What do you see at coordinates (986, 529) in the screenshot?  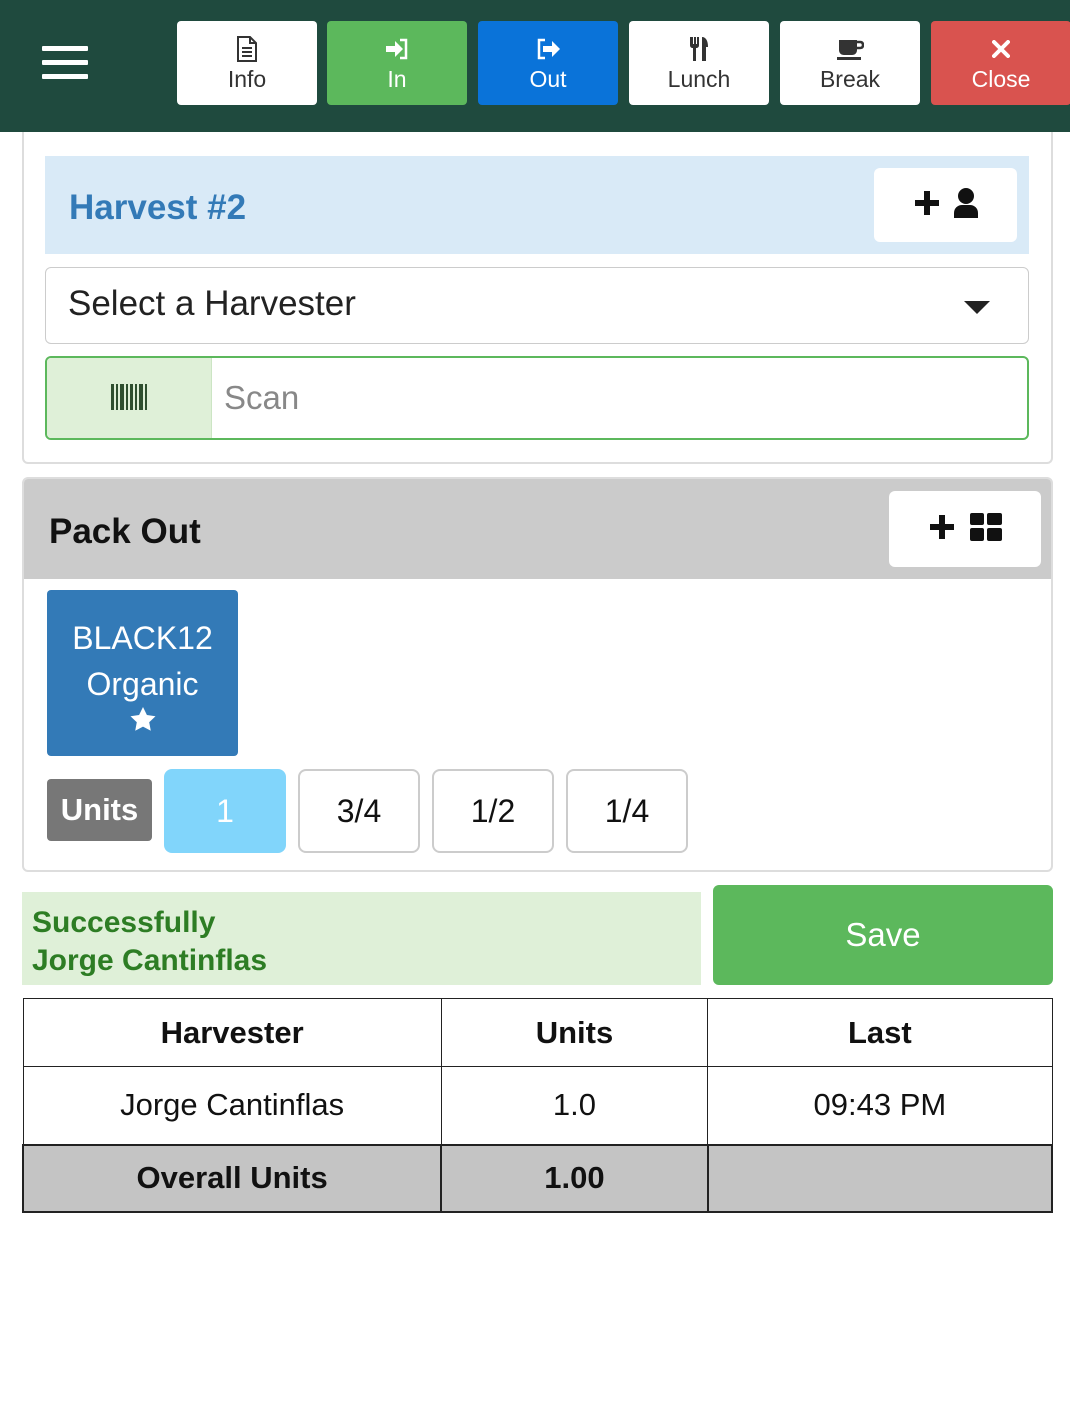 I see `grid-icon` at bounding box center [986, 529].